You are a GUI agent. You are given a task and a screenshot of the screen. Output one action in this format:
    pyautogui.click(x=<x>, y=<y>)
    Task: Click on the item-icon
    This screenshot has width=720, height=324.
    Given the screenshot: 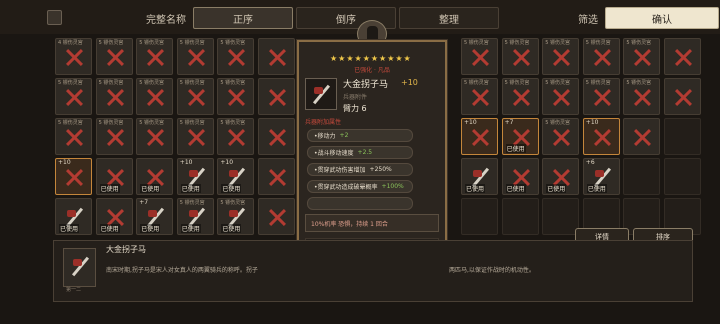 What is the action you would take?
    pyautogui.click(x=321, y=94)
    